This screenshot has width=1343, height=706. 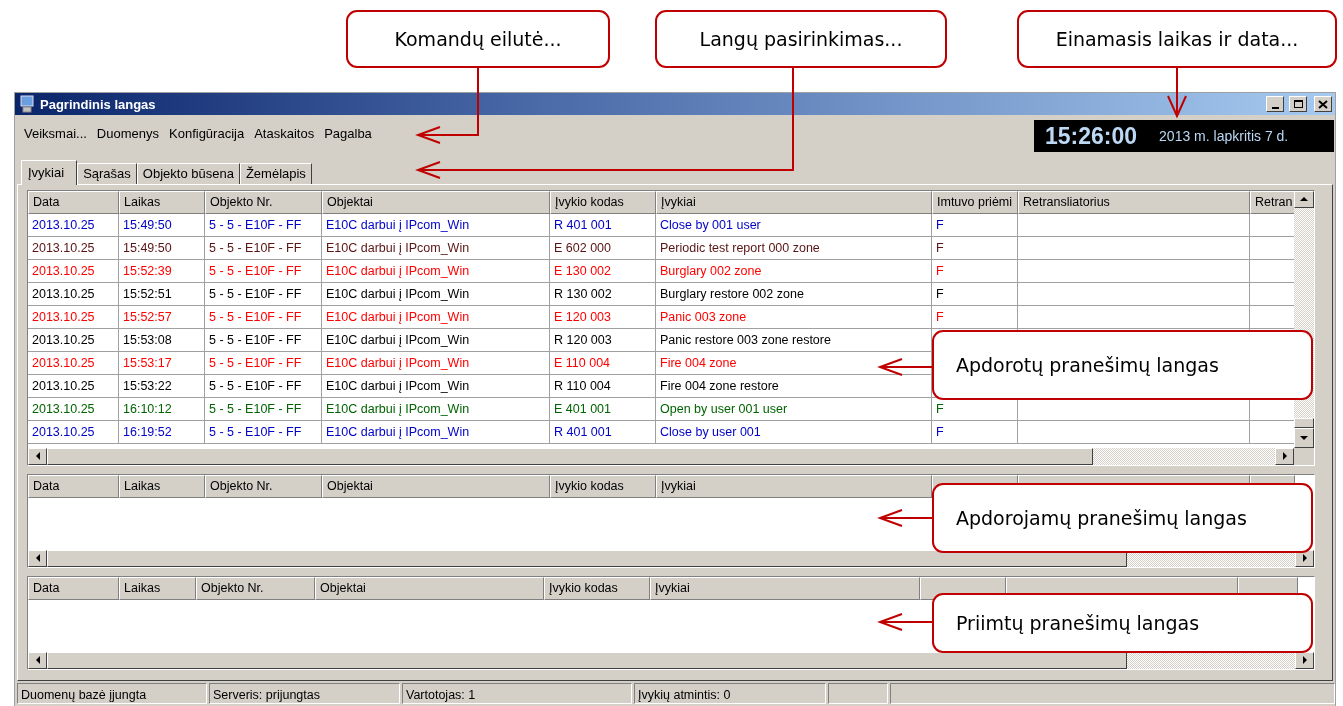 I want to click on table-cell: R 401 001, so click(x=603, y=432).